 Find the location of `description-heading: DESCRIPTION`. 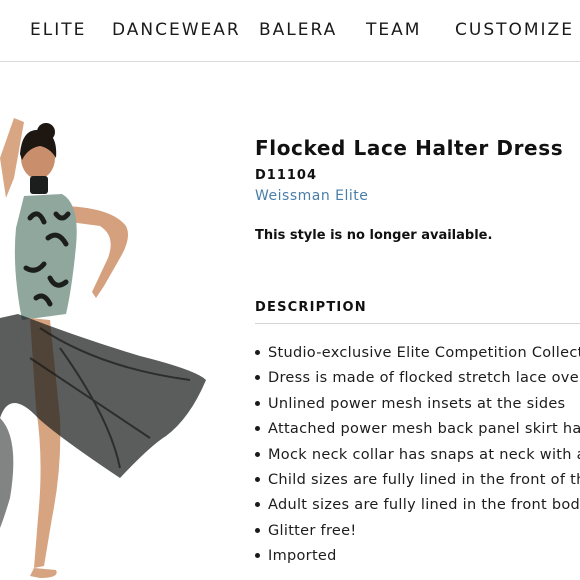

description-heading: DESCRIPTION is located at coordinates (417, 312).